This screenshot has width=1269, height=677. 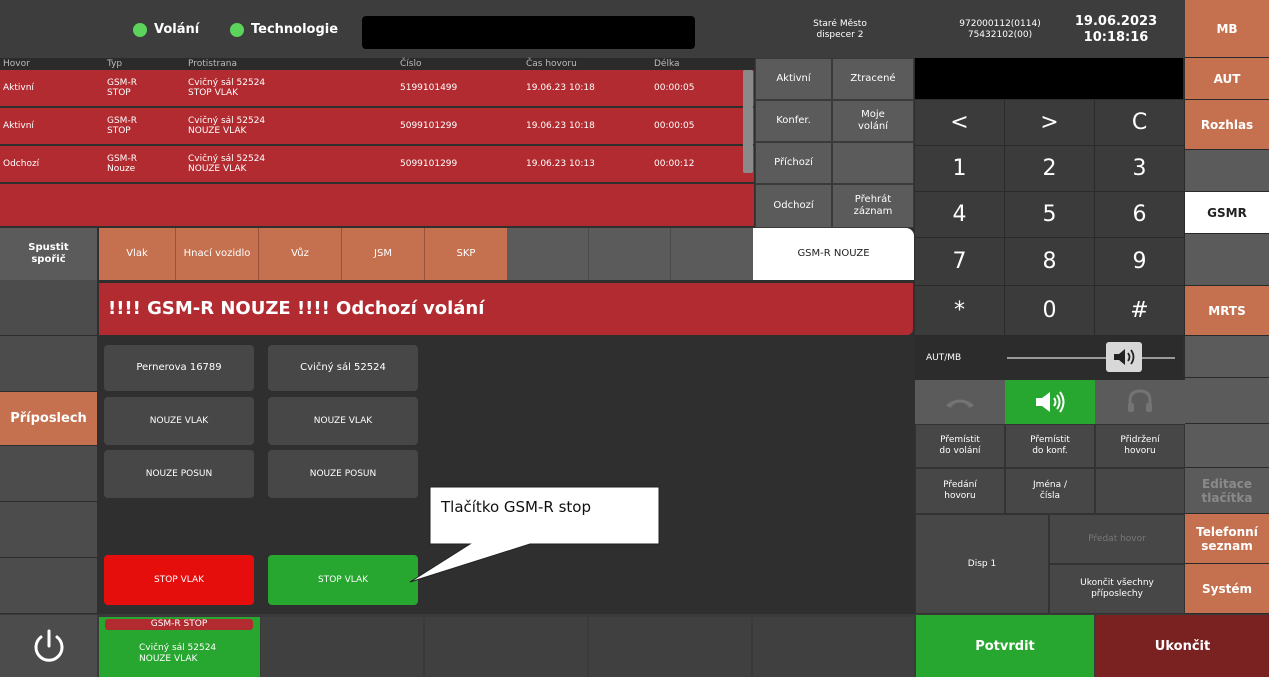 I want to click on stop-train-button-red: STOP VLAK, so click(x=179, y=580).